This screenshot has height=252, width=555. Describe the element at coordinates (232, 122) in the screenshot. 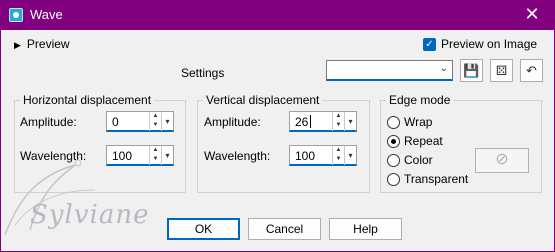

I see `vertical-amplitude-label: Amplitude:` at that location.